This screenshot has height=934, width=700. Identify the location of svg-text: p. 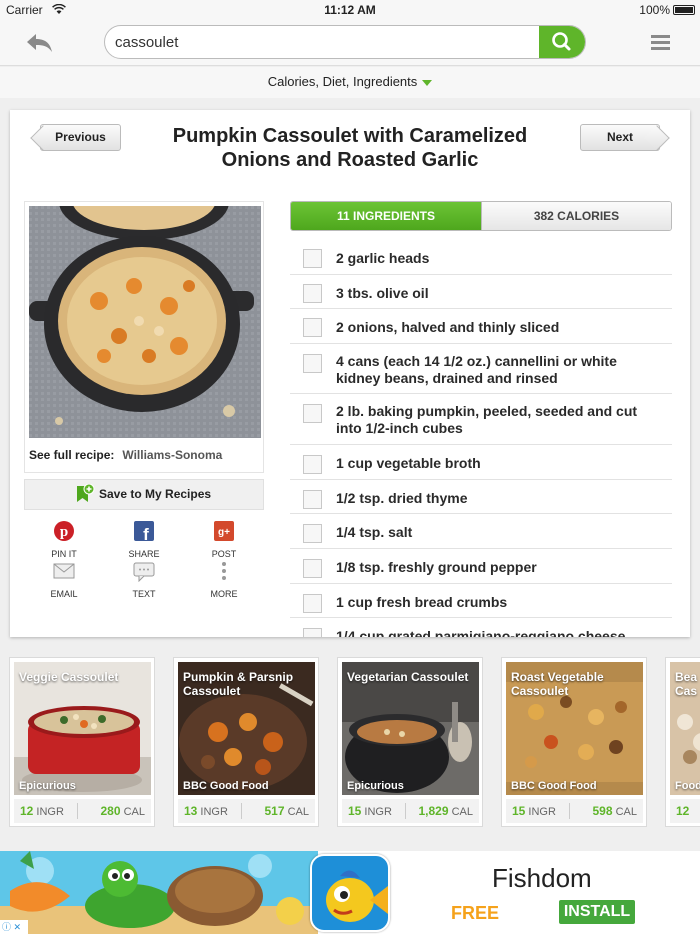
(64, 532).